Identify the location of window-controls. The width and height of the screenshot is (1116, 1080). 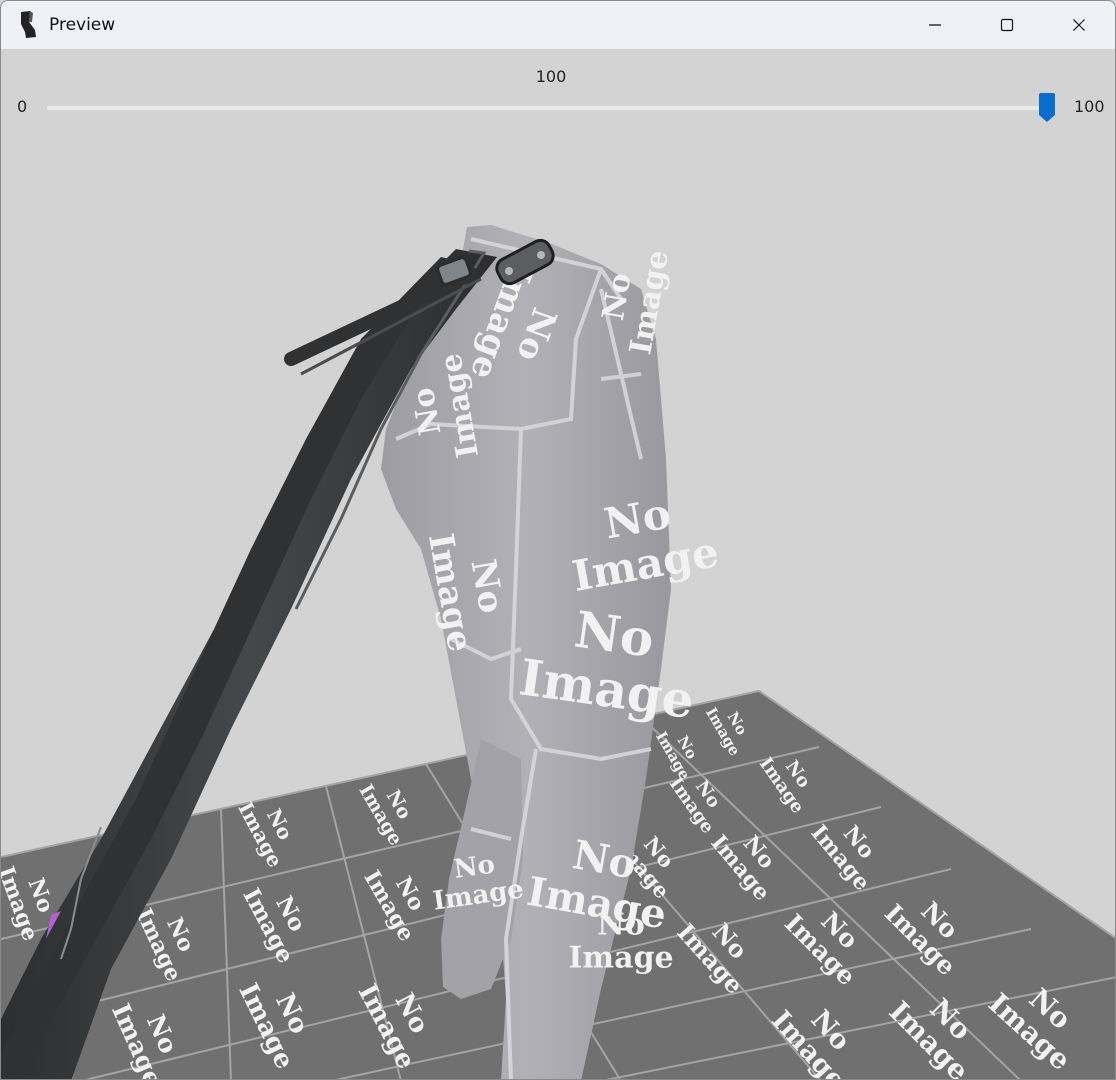
(1007, 25).